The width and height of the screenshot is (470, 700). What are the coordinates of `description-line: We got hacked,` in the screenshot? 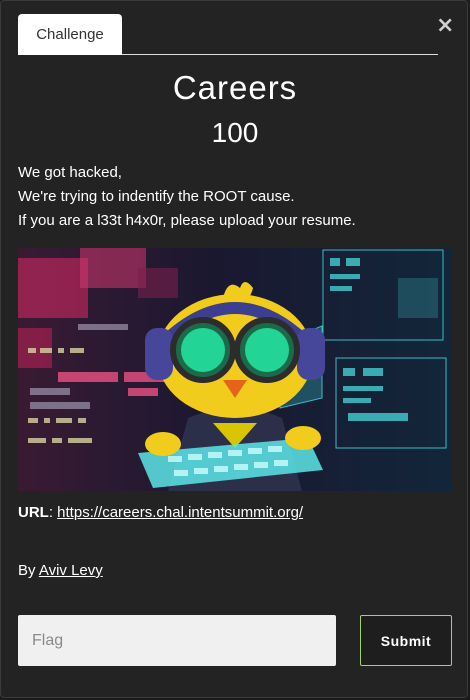 It's located at (70, 172).